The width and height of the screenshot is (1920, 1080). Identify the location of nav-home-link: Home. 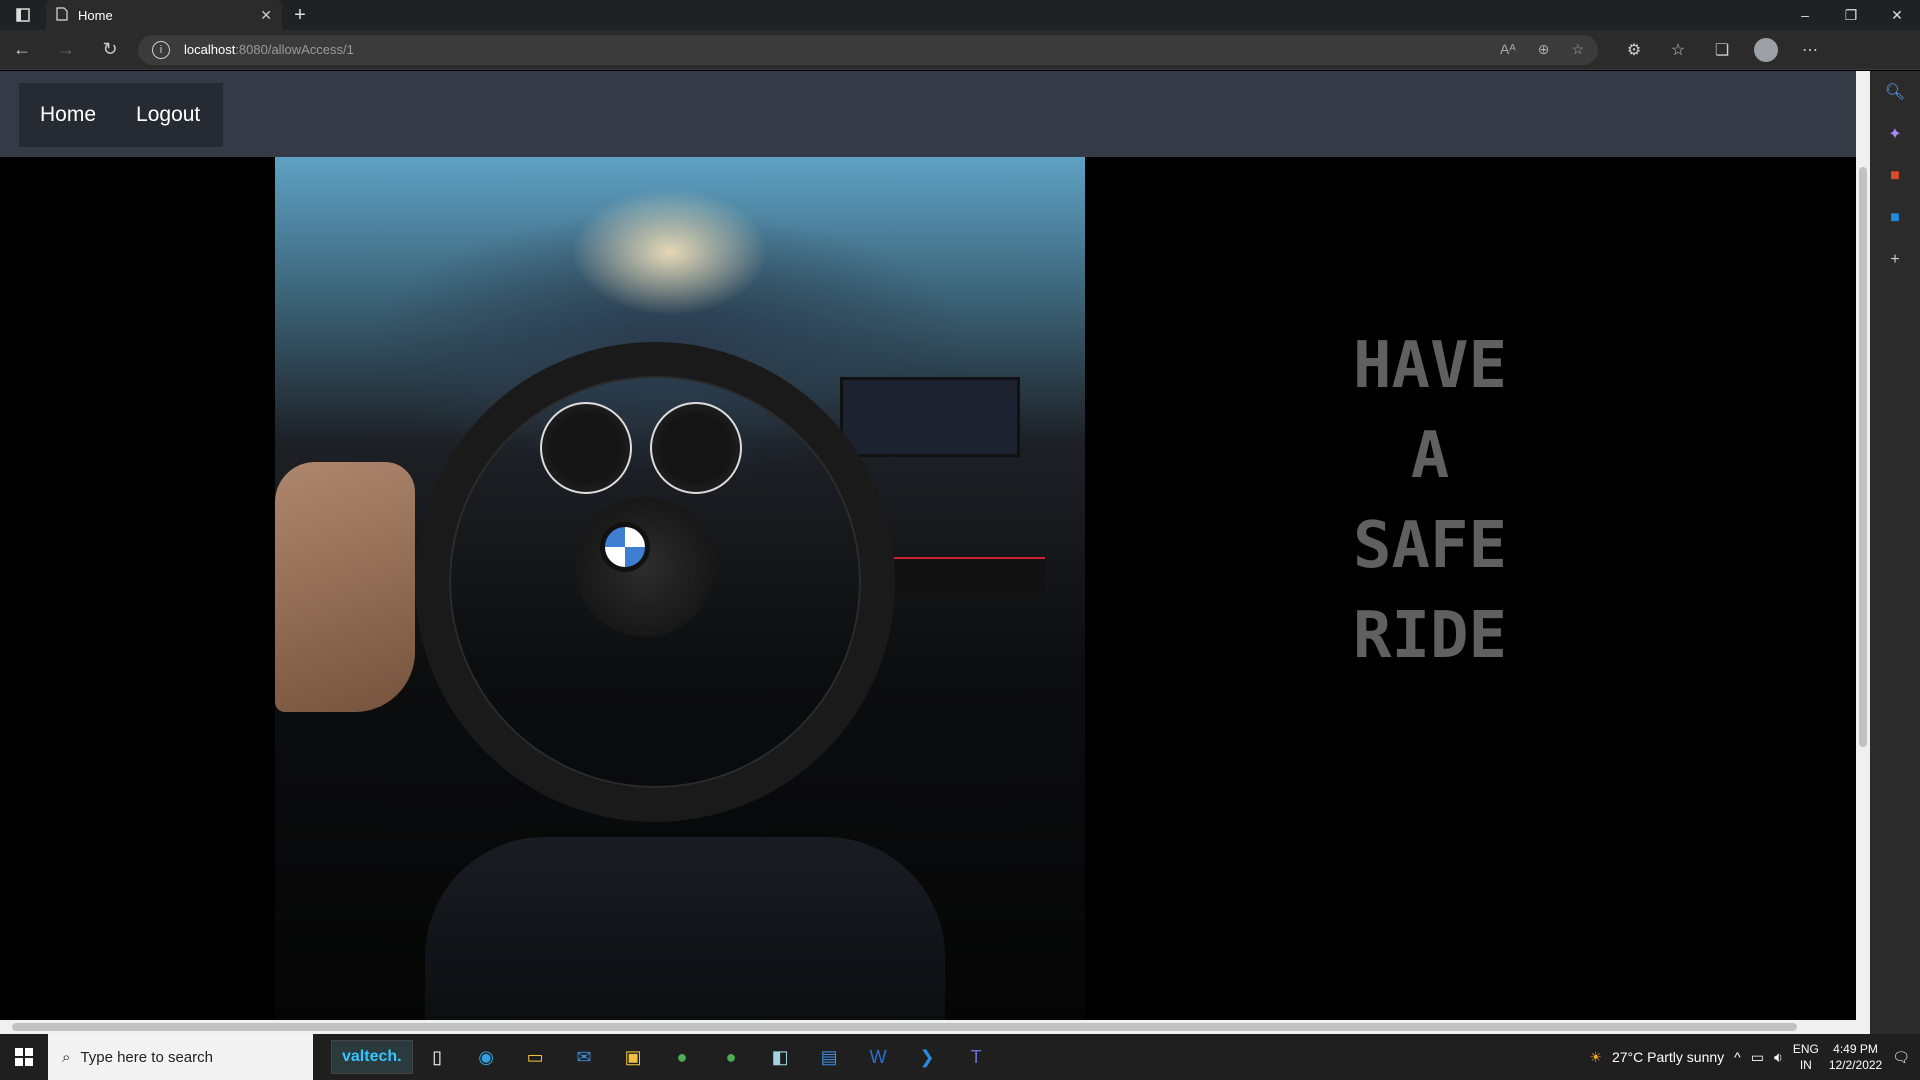
(68, 115).